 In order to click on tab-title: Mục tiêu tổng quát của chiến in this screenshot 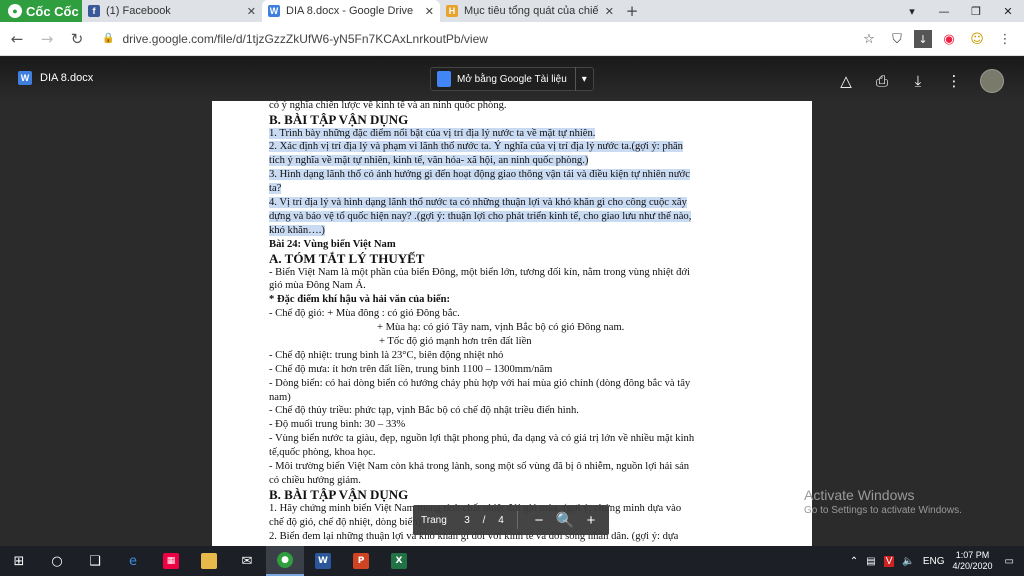, I will do `click(531, 11)`.